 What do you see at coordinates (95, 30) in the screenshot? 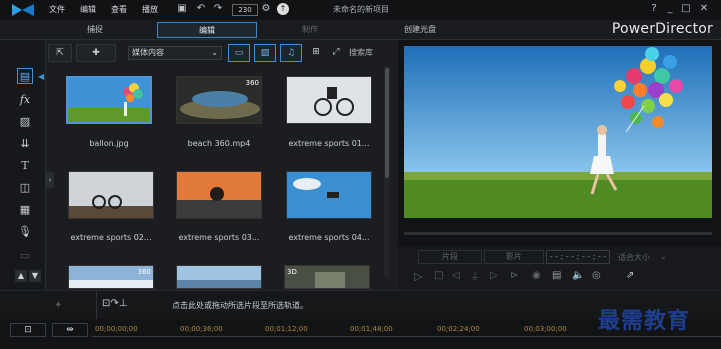
I see `tab-capture: 捕捉` at bounding box center [95, 30].